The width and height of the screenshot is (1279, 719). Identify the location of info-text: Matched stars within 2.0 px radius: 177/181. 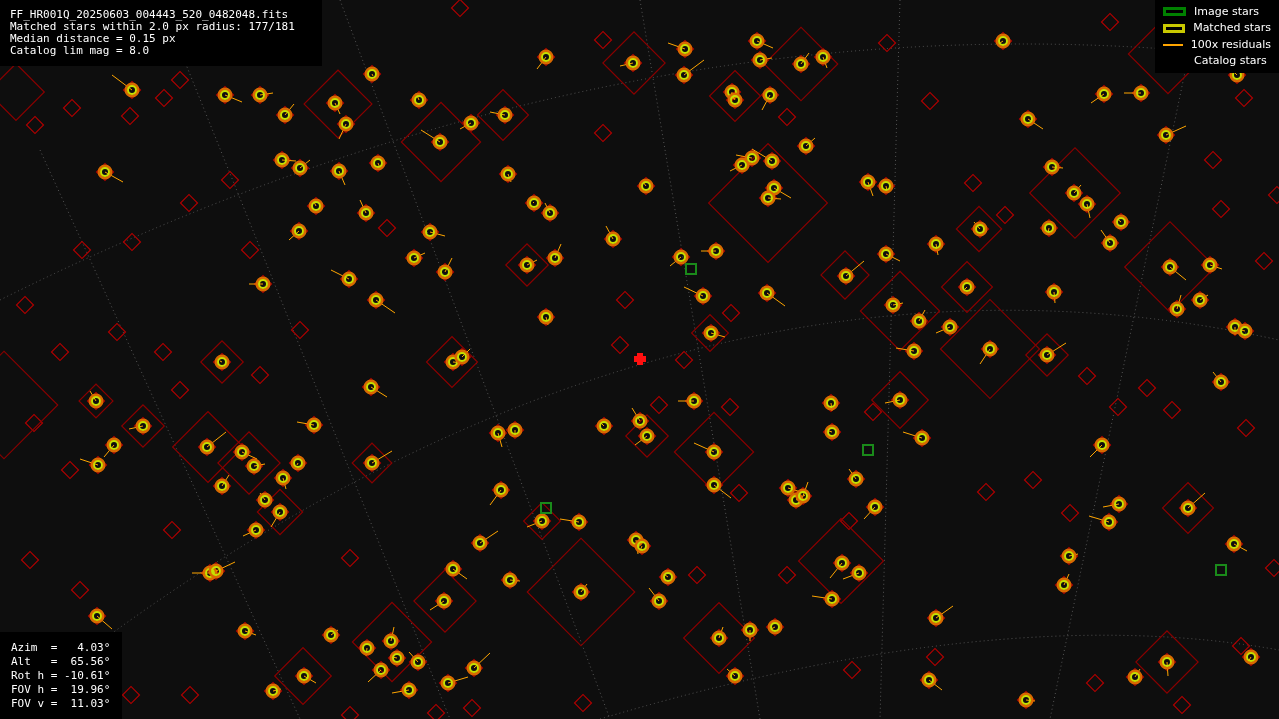
(153, 27).